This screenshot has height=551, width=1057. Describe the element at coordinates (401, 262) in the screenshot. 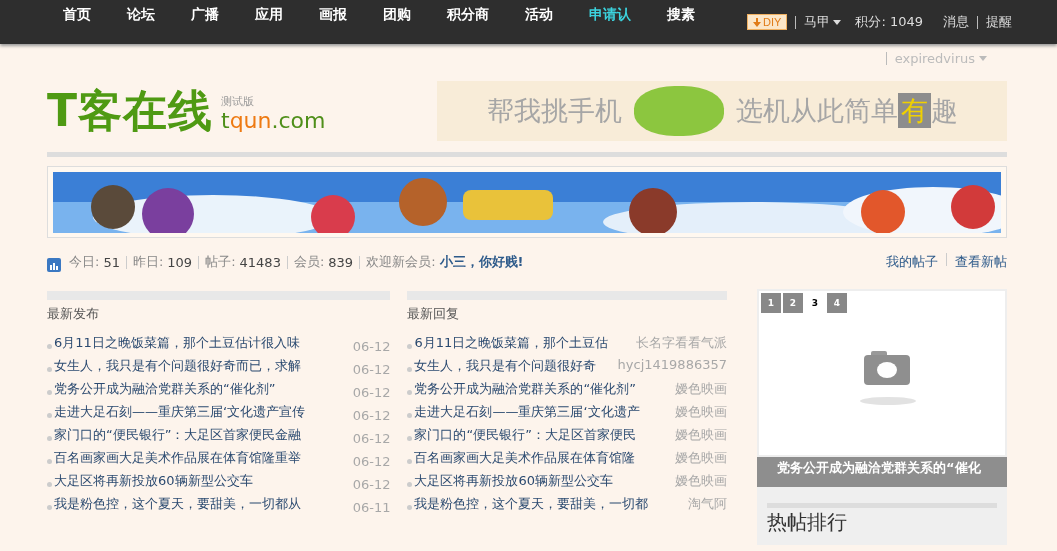

I see `welcome-label: 欢迎新会员:` at that location.